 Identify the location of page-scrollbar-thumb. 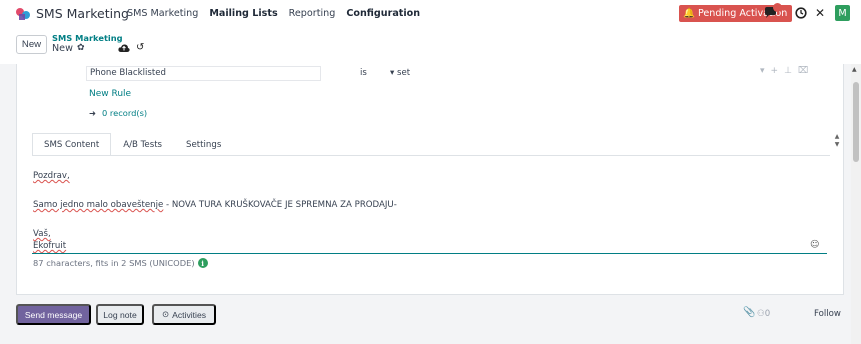
(856, 122).